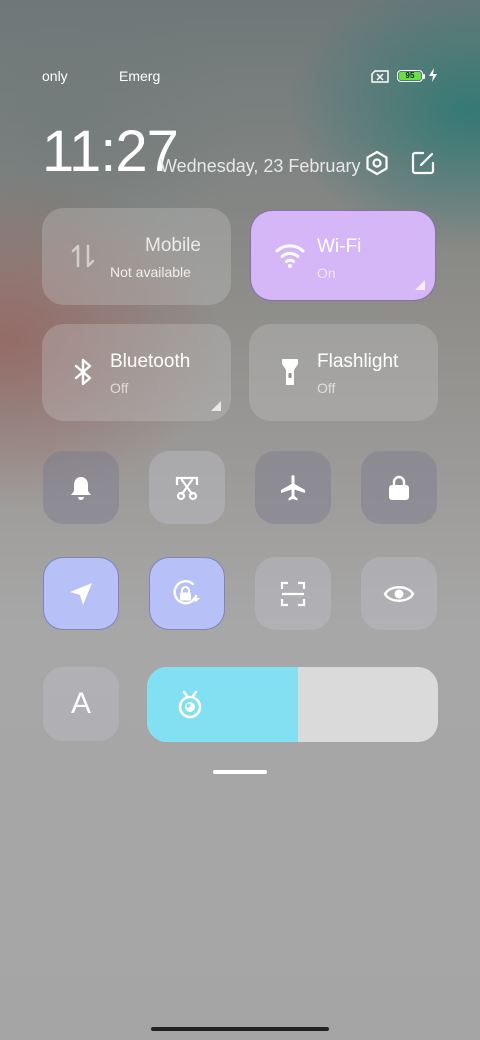  I want to click on location-icon, so click(81, 593).